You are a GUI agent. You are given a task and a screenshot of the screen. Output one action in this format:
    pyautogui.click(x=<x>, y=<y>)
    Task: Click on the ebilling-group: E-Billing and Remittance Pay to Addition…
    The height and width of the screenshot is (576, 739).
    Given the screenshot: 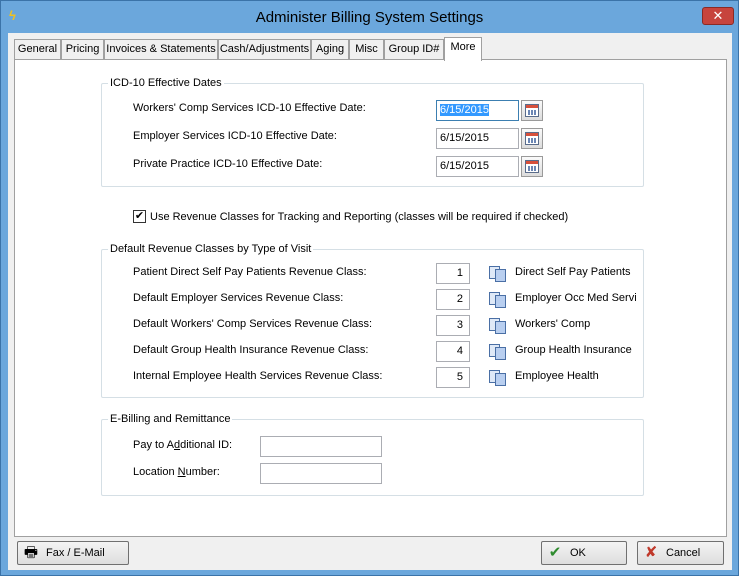 What is the action you would take?
    pyautogui.click(x=372, y=454)
    